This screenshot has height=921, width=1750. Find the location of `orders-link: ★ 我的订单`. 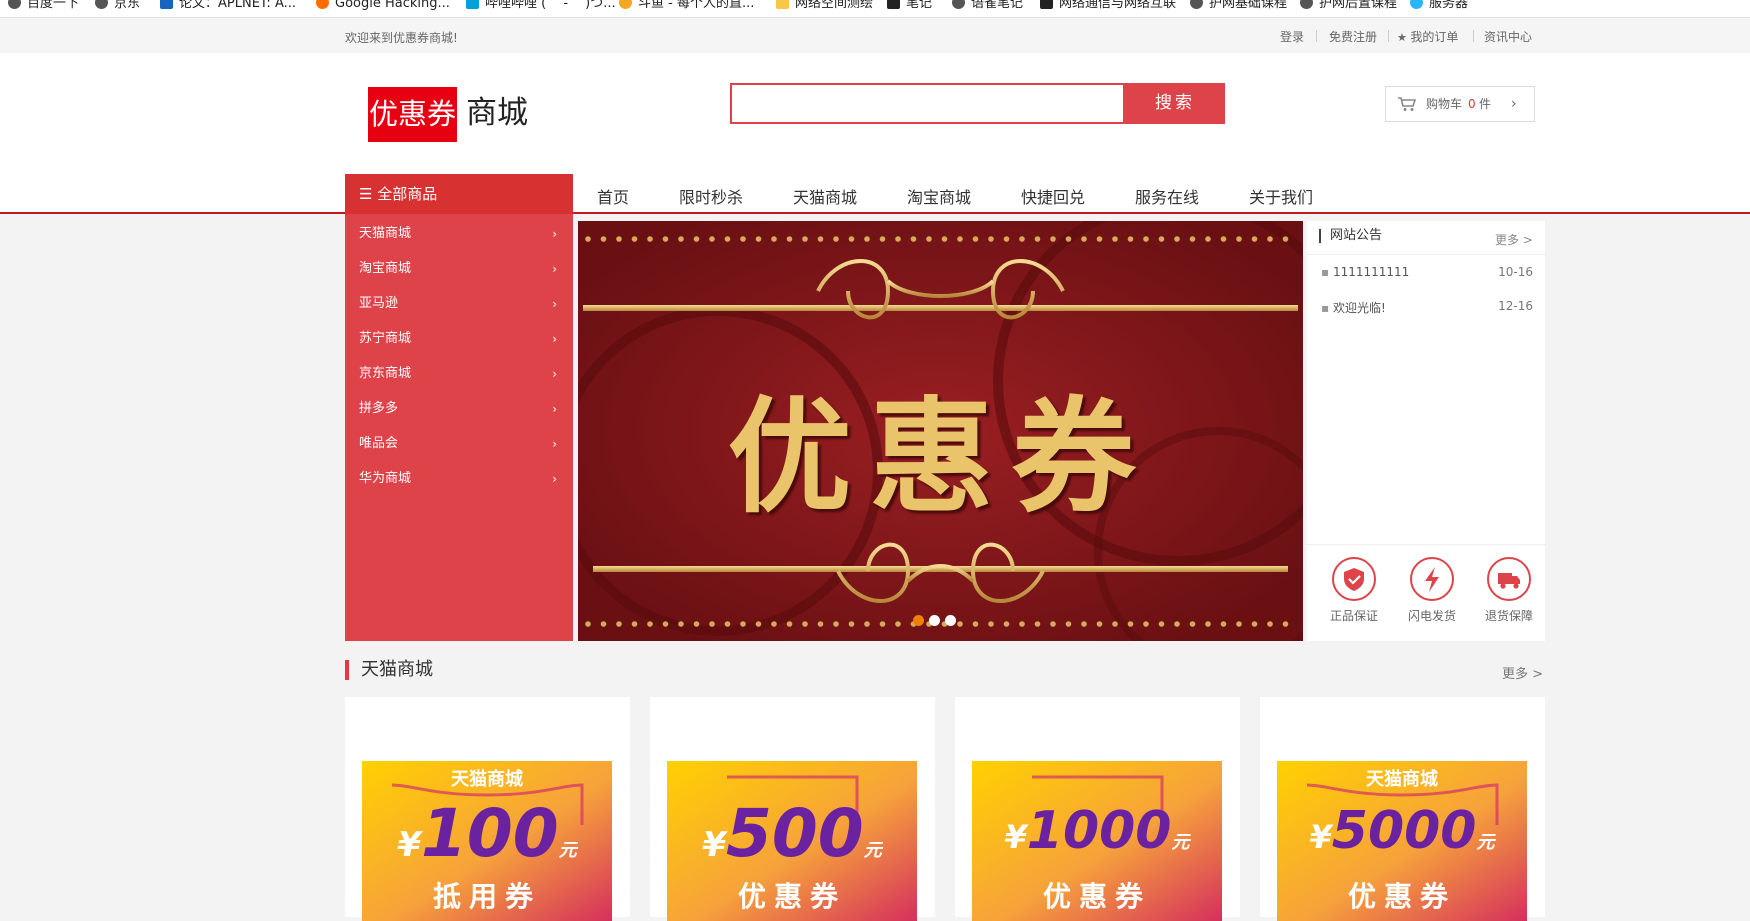

orders-link: ★ 我的订单 is located at coordinates (1427, 36).